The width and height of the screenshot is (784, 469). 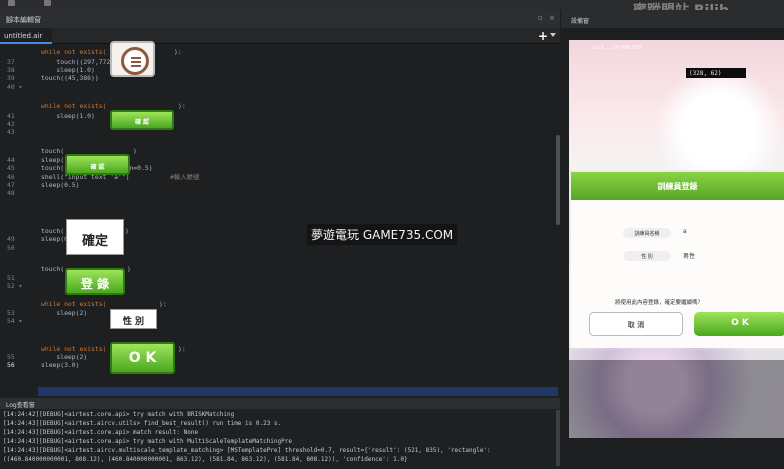 I want to click on line-number: 42, so click(x=11, y=124).